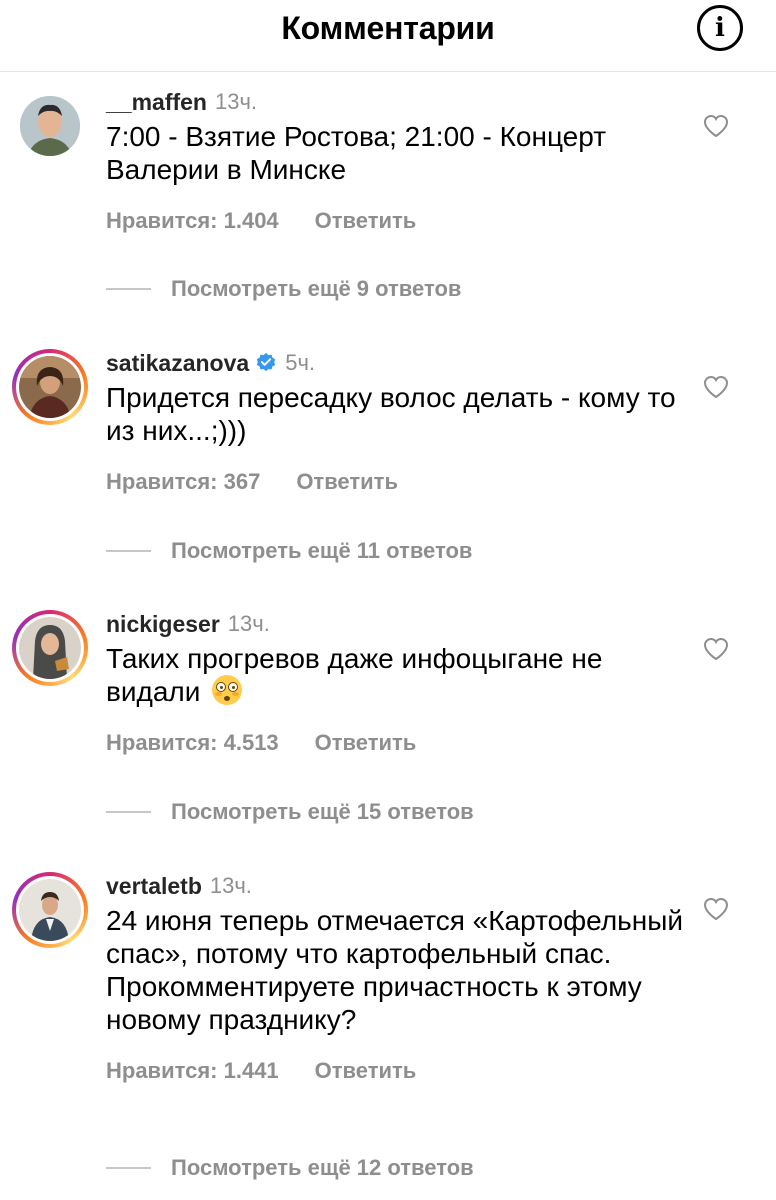 The image size is (776, 1200). What do you see at coordinates (227, 690) in the screenshot?
I see `flushed-face-emoji` at bounding box center [227, 690].